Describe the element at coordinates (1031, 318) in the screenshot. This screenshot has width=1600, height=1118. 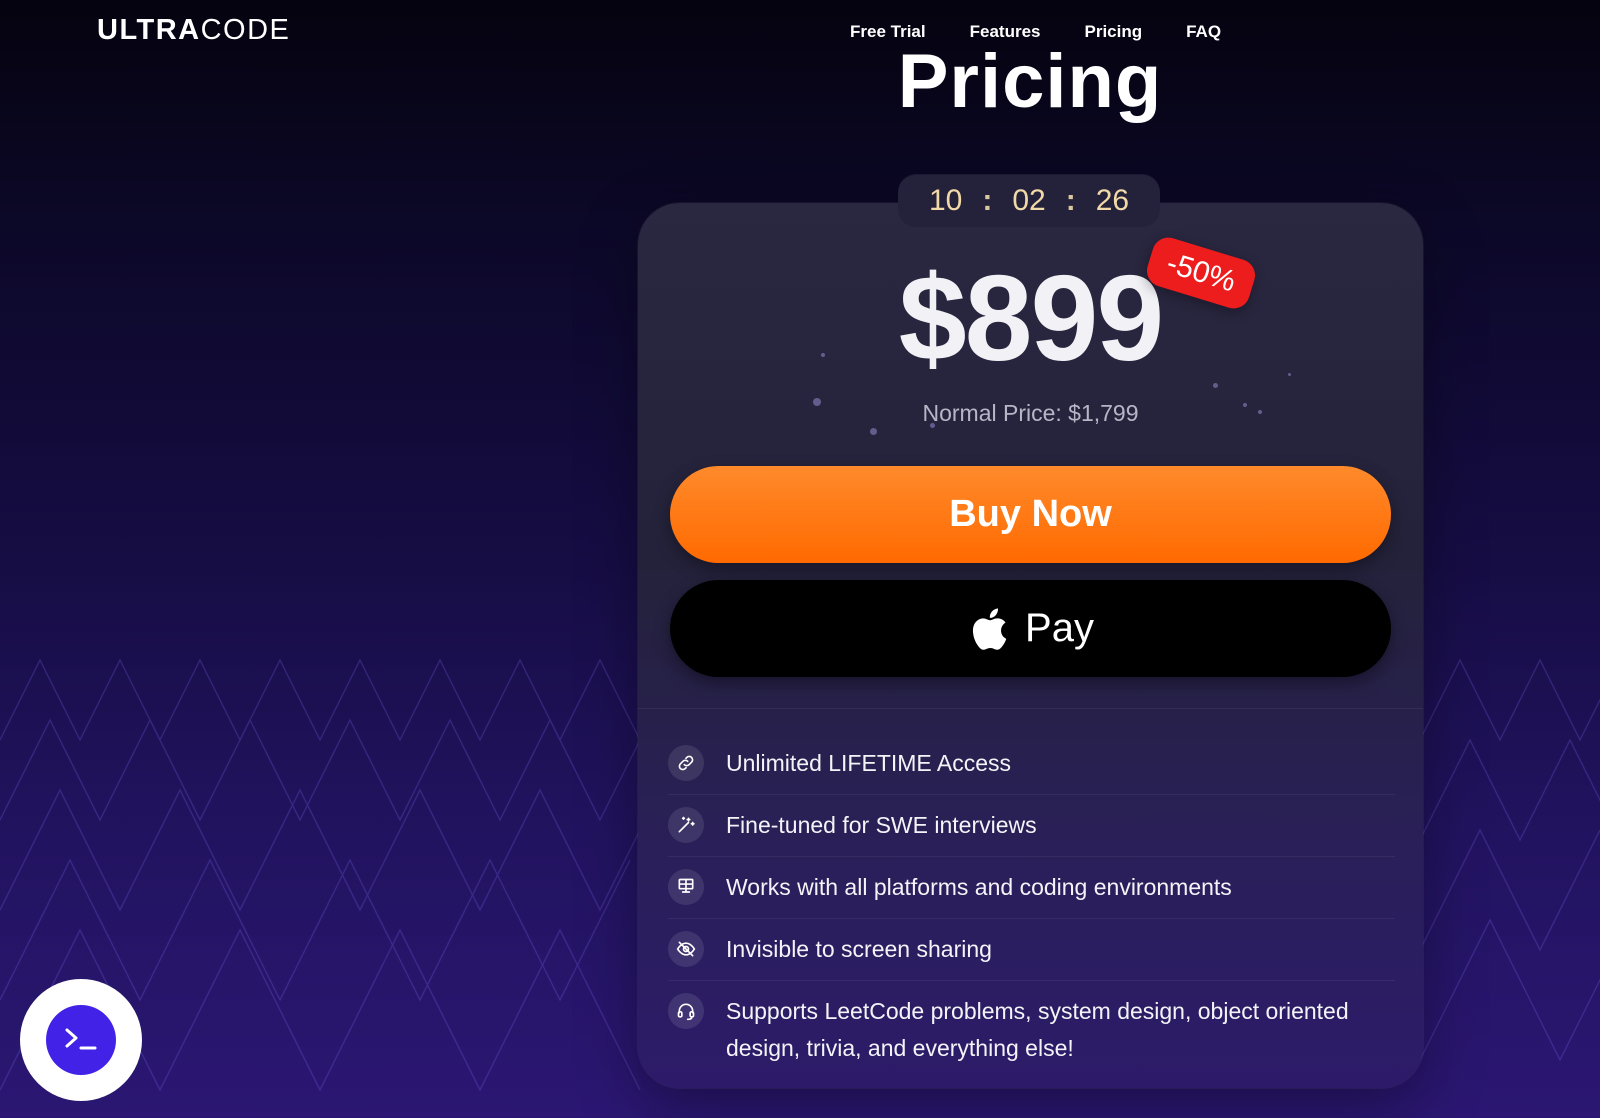
I see `price: $899` at that location.